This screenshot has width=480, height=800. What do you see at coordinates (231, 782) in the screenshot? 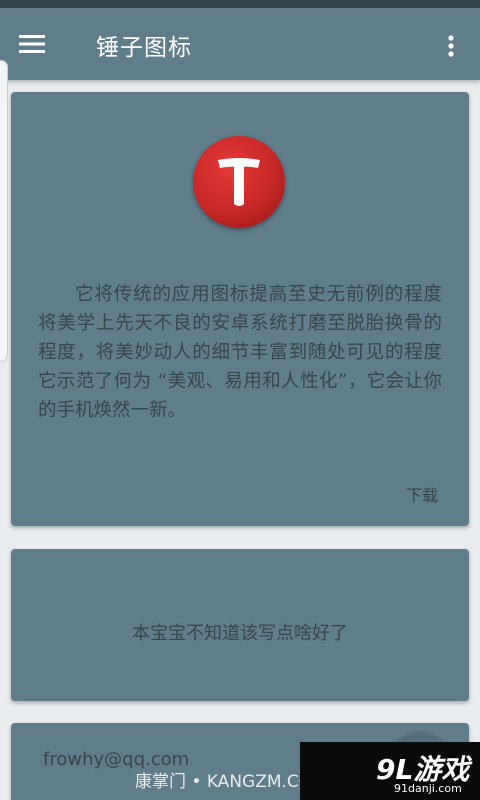
I see `watermark: 康掌门 • KANGZM.COM` at bounding box center [231, 782].